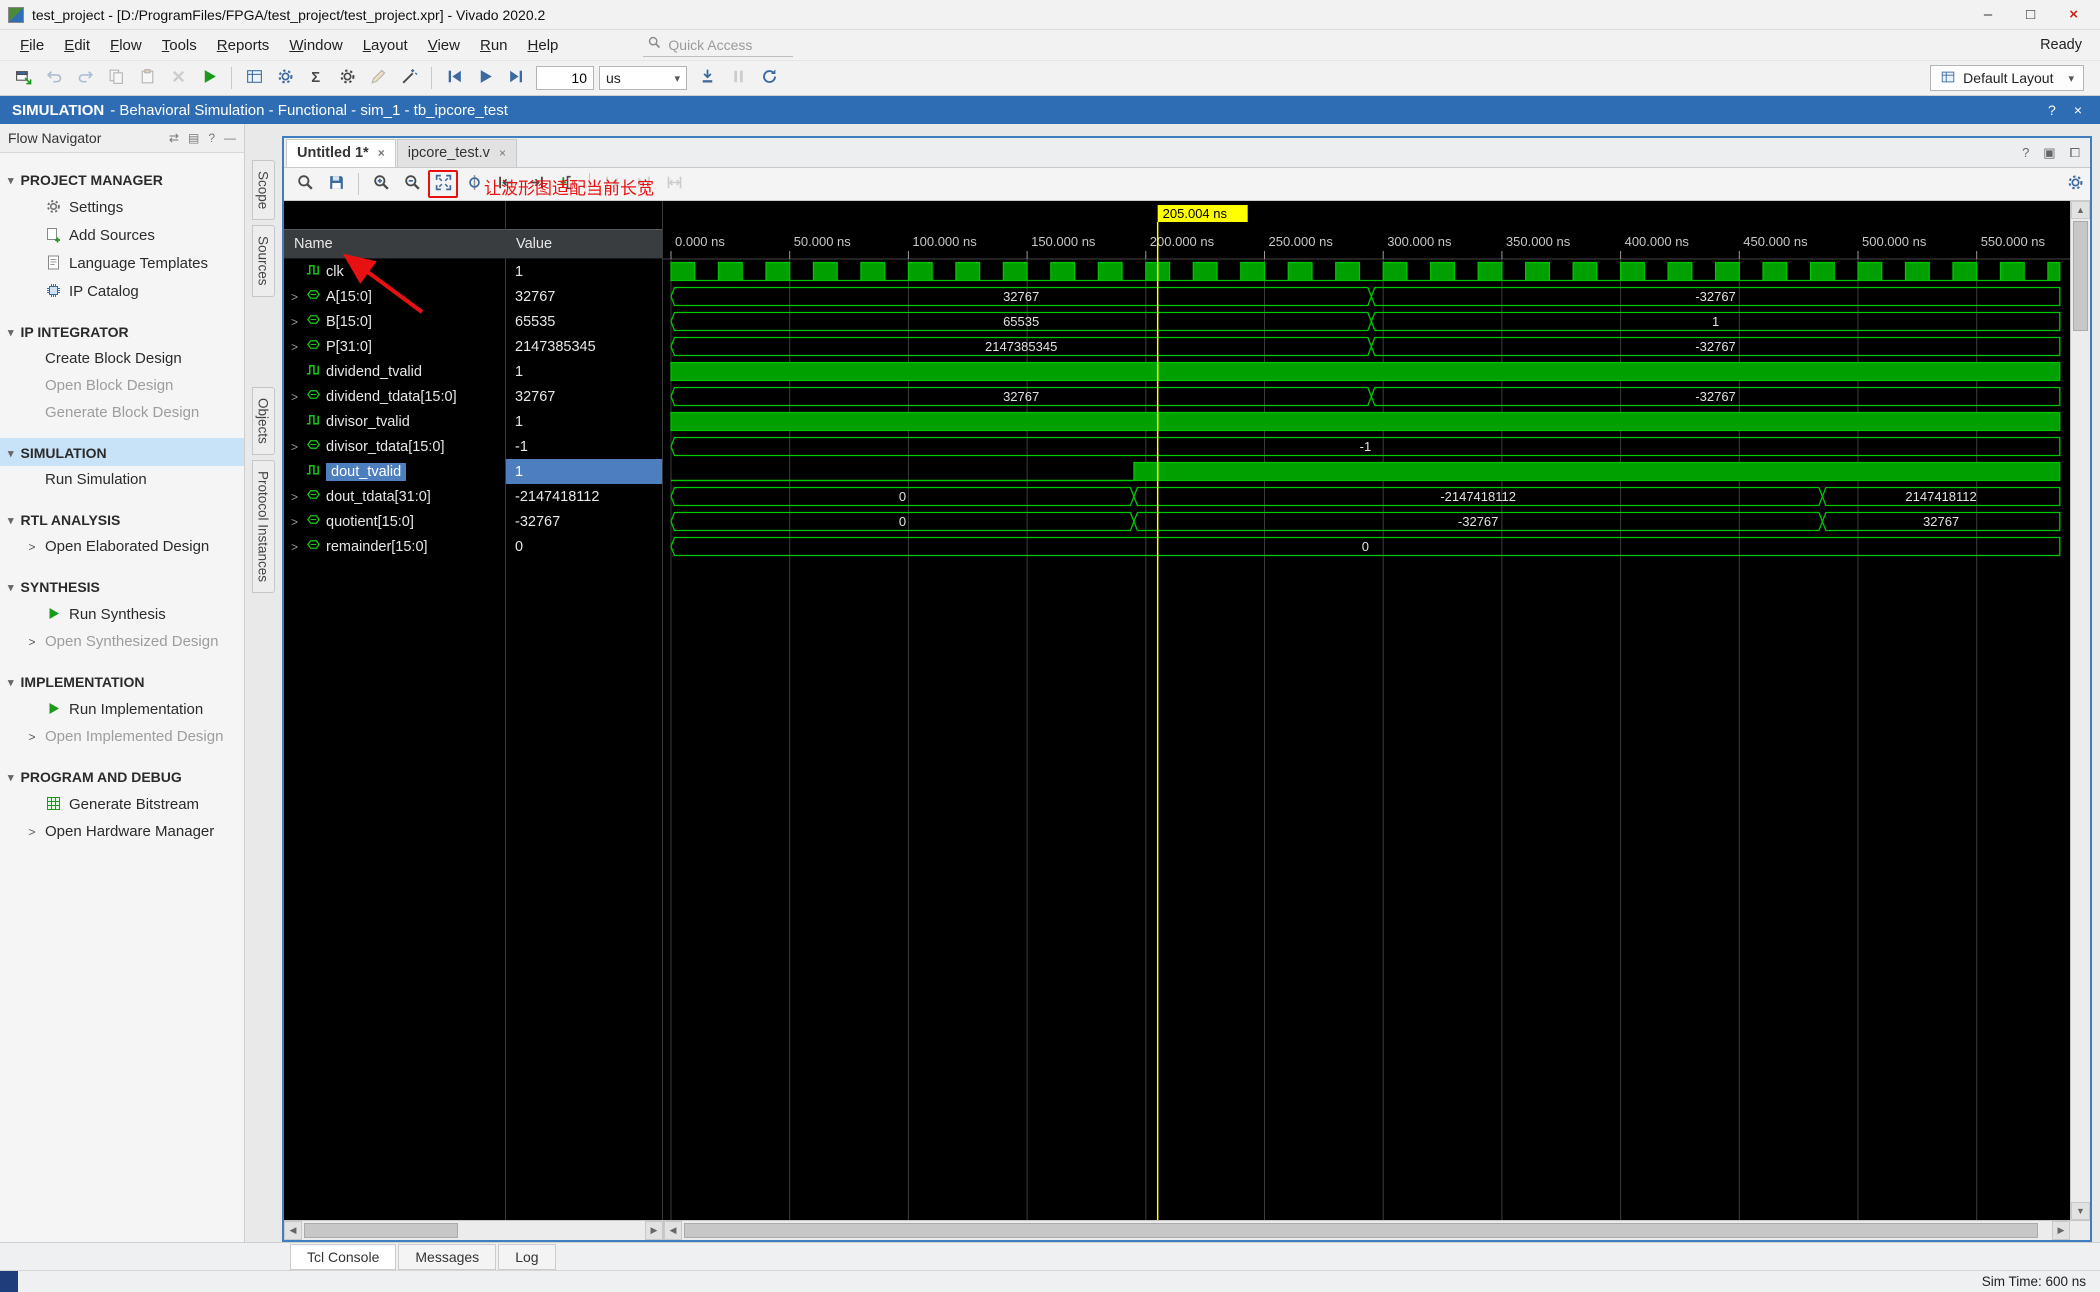 This screenshot has width=2100, height=1292. What do you see at coordinates (394, 271) in the screenshot?
I see `signal-row-clk: clk` at bounding box center [394, 271].